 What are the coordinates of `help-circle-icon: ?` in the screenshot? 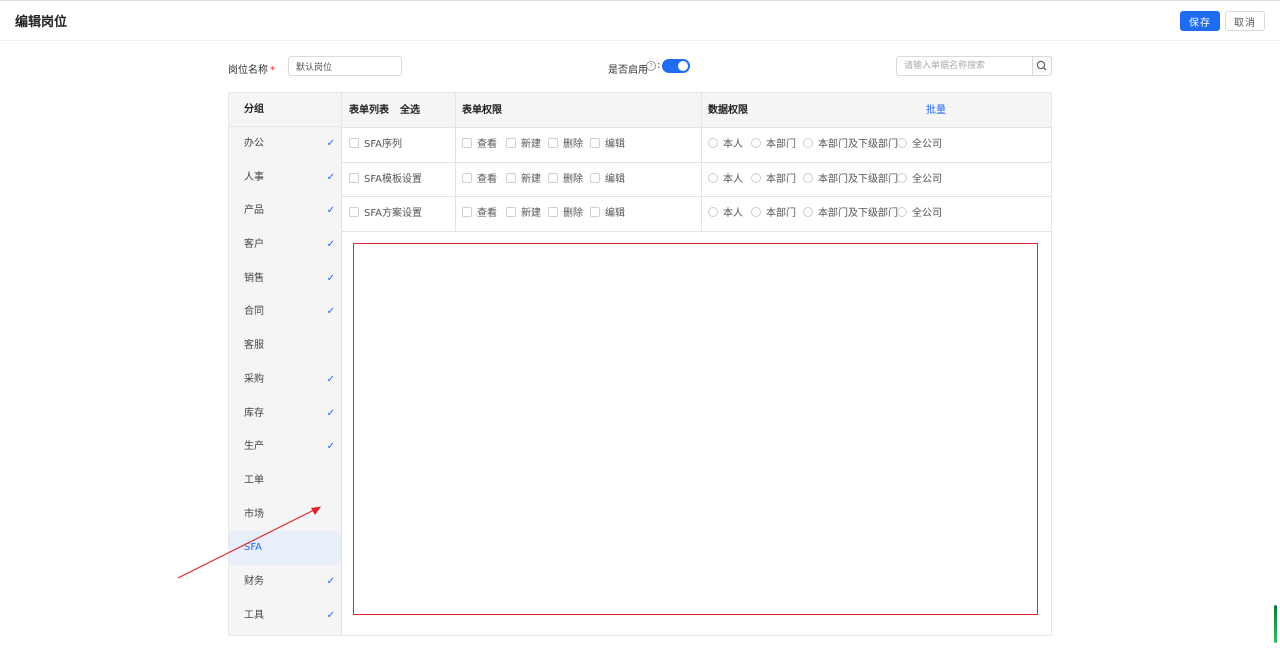 It's located at (651, 66).